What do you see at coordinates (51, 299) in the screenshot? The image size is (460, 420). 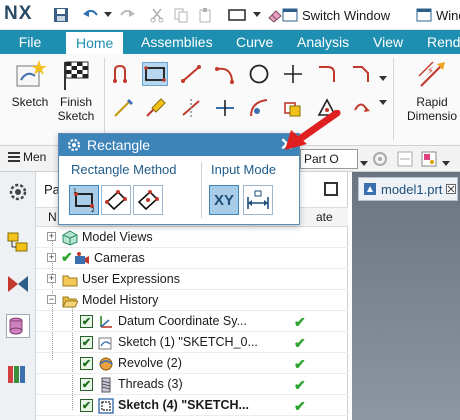 I see `collapse-toggle: −` at bounding box center [51, 299].